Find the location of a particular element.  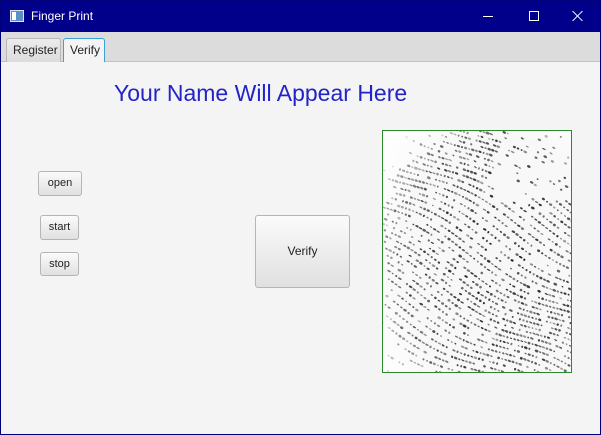

tab-register: Register is located at coordinates (33, 50).